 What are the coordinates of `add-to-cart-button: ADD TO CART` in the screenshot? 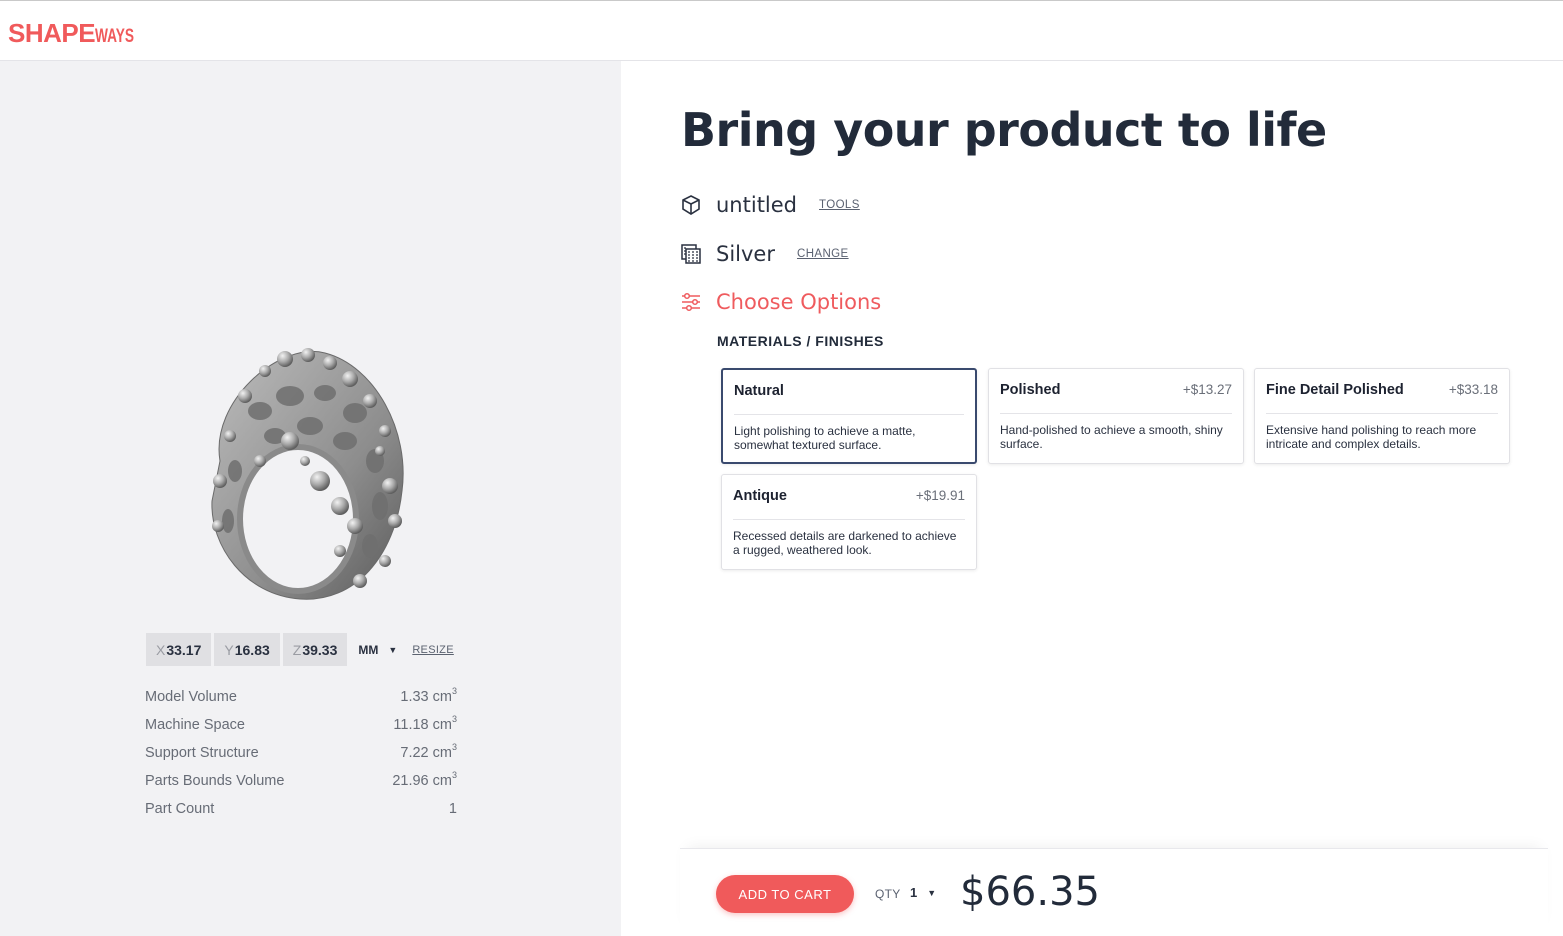 It's located at (785, 894).